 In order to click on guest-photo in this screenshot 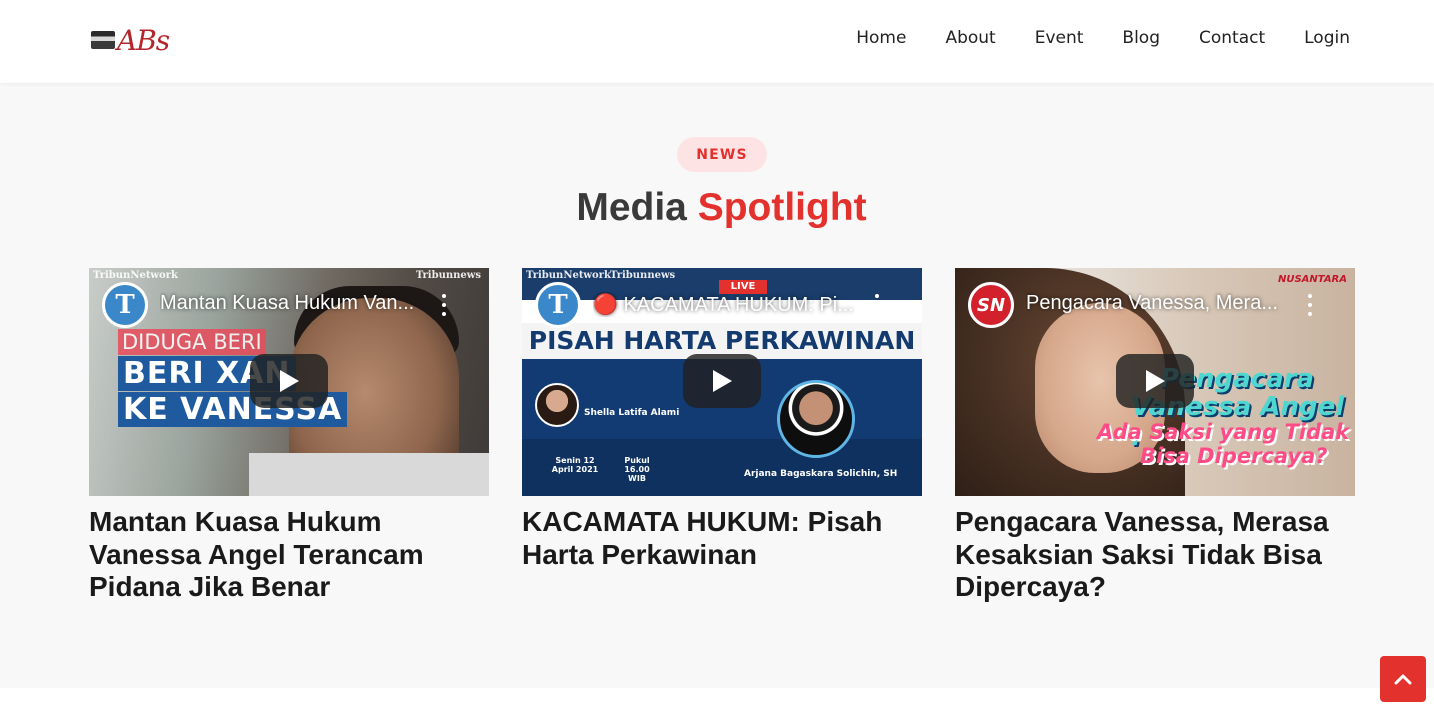, I will do `click(816, 419)`.